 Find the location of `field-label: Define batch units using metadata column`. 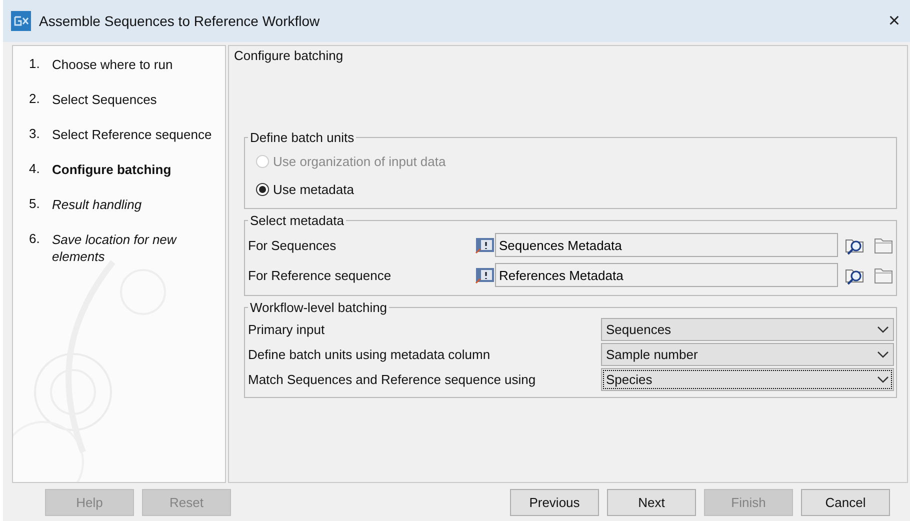

field-label: Define batch units using metadata column is located at coordinates (370, 354).